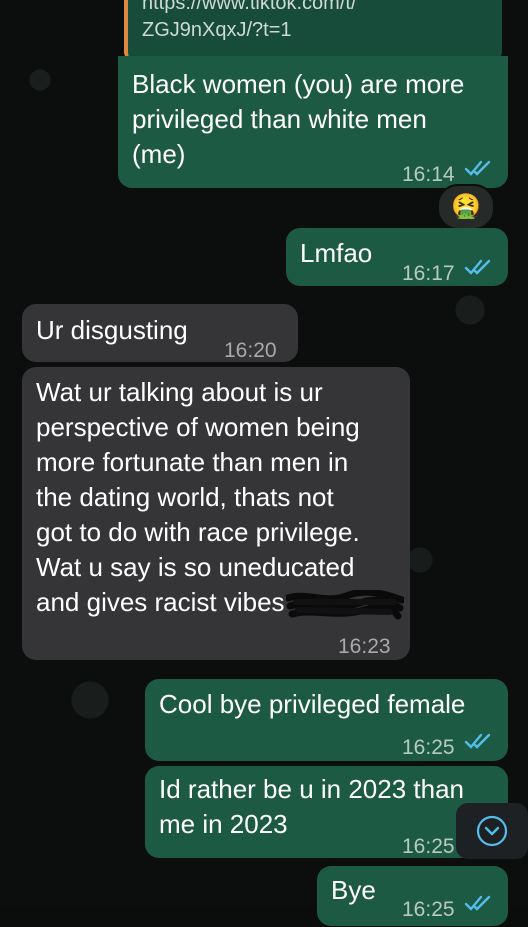 This screenshot has height=927, width=528. What do you see at coordinates (336, 253) in the screenshot?
I see `message-text: Lmfao` at bounding box center [336, 253].